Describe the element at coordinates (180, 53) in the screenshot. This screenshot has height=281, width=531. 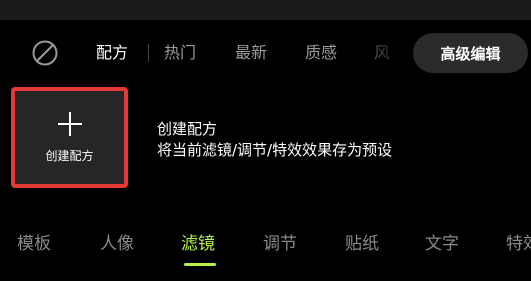
I see `recipe-tab-hot: 热门` at that location.